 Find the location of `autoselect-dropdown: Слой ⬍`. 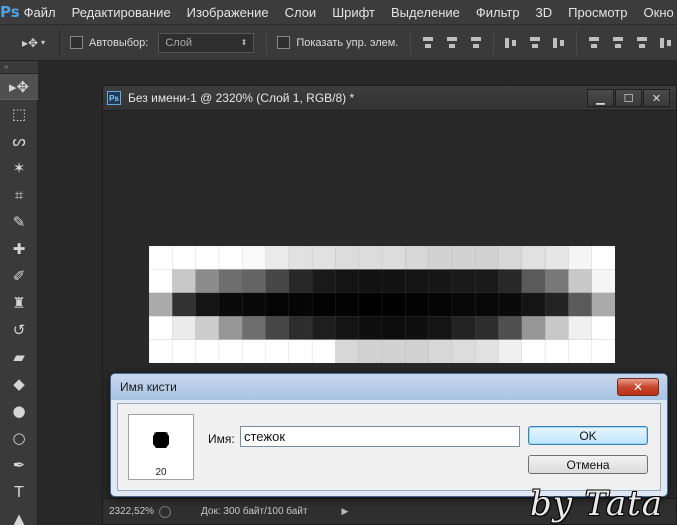

autoselect-dropdown: Слой ⬍ is located at coordinates (206, 42).